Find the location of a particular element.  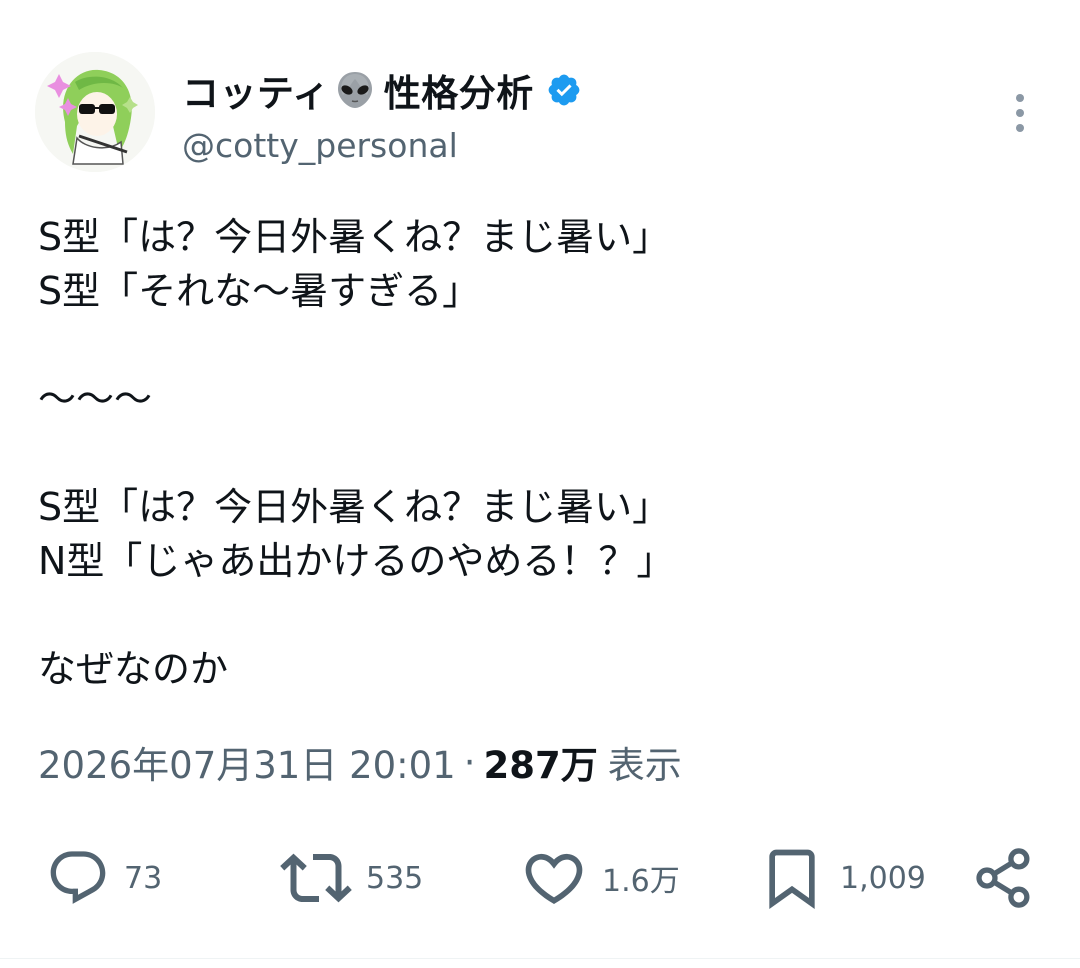

share-icon is located at coordinates (1003, 878).